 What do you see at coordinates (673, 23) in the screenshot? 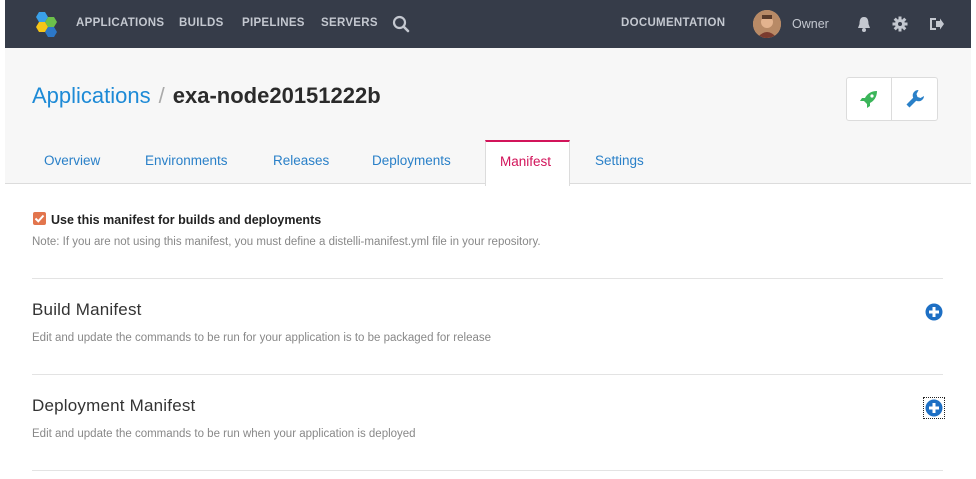
I see `nav-documentation: DOCUMENTATION` at bounding box center [673, 23].